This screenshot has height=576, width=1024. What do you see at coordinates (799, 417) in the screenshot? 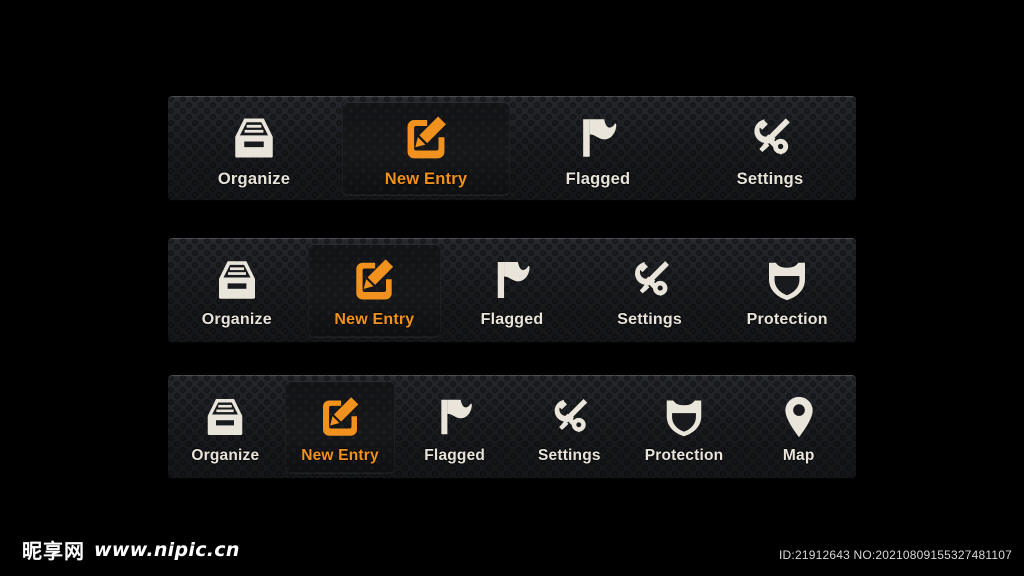
I see `map-pin-icon` at bounding box center [799, 417].